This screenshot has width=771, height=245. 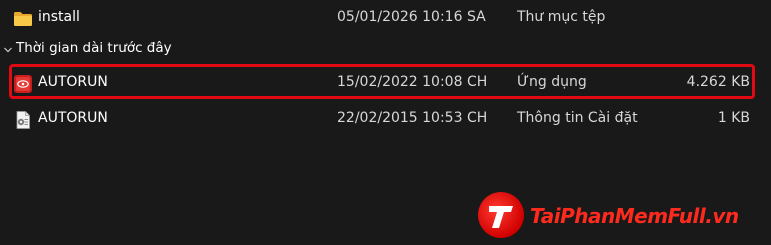 What do you see at coordinates (577, 118) in the screenshot?
I see `file-type: Thông tin Cài đặt` at bounding box center [577, 118].